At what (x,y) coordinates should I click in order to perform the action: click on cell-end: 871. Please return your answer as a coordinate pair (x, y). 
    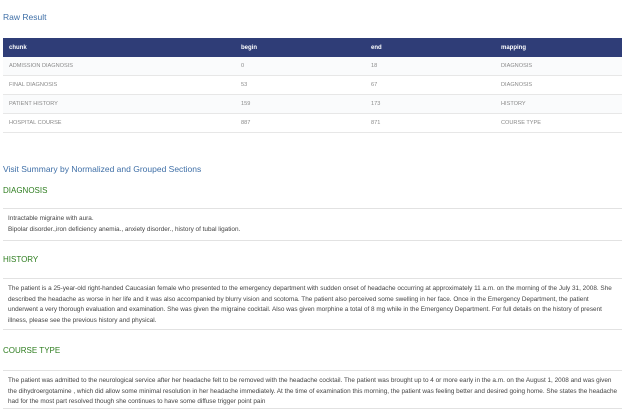
    Looking at the image, I should click on (430, 123).